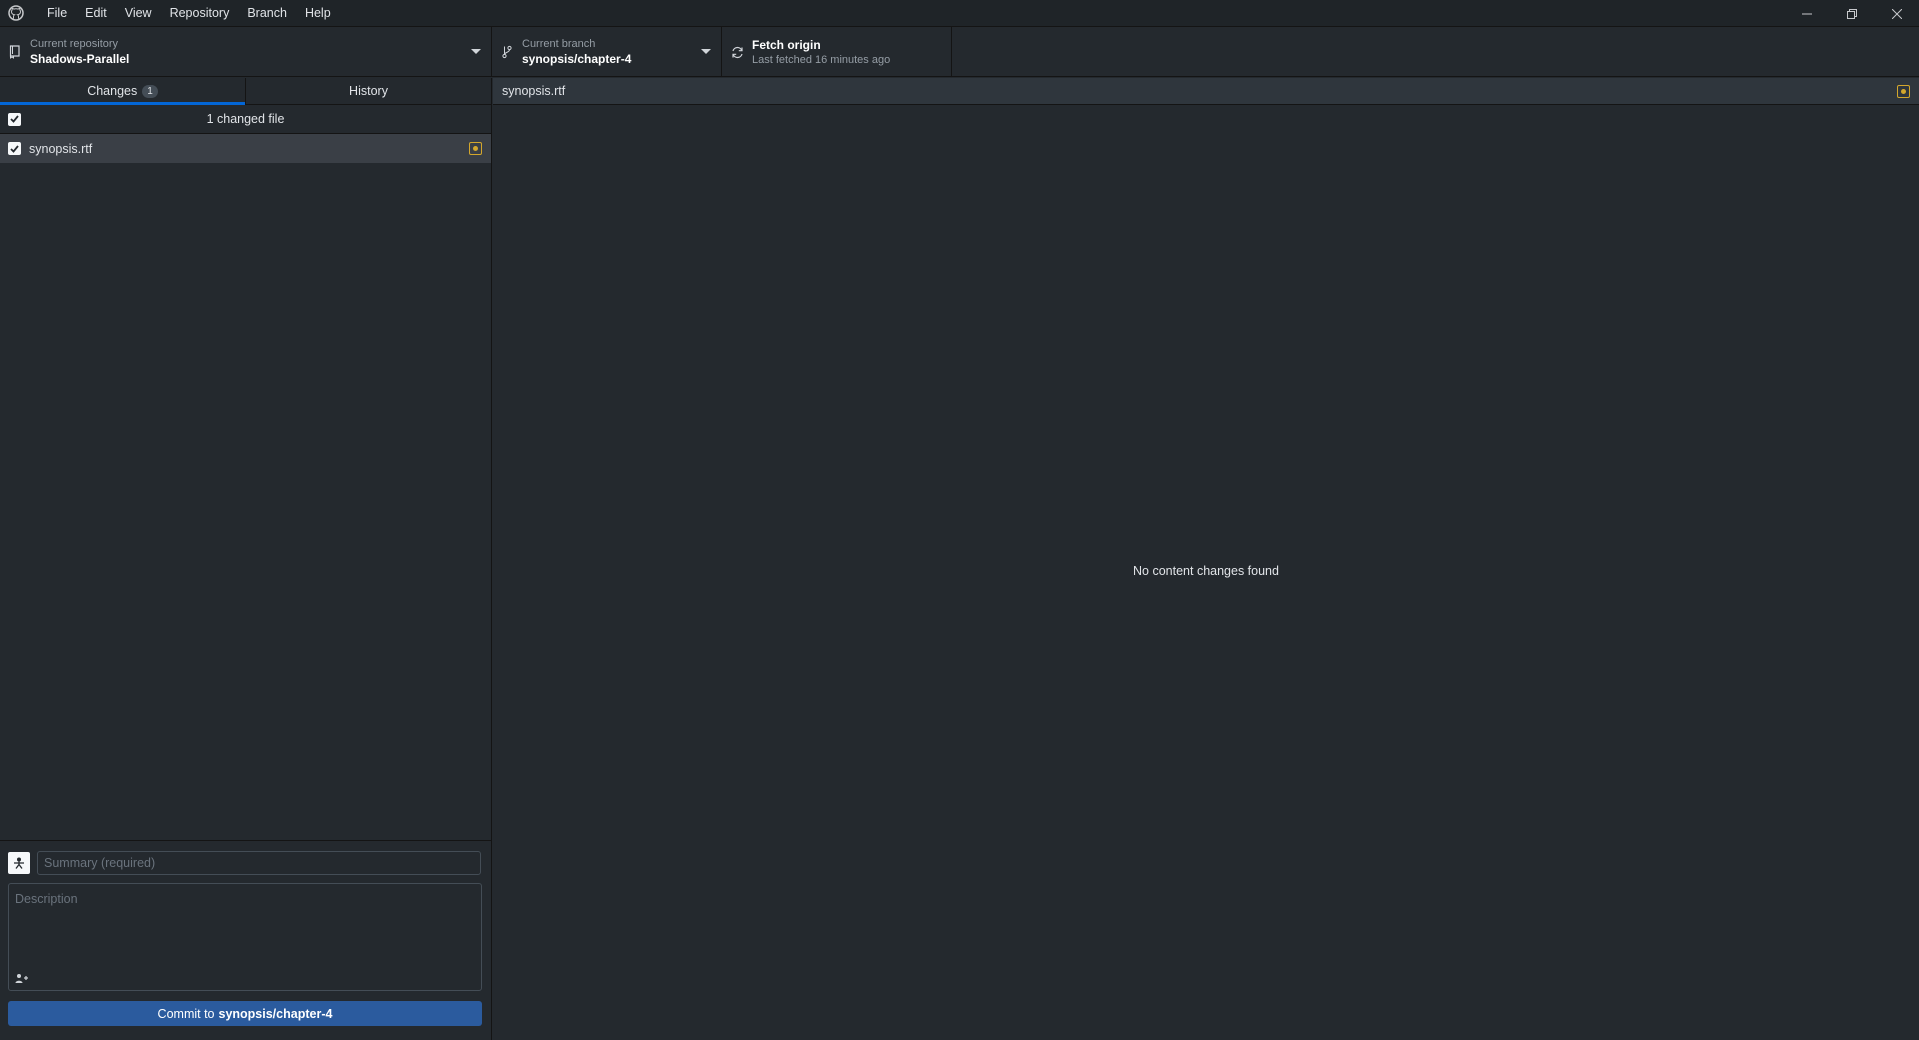 The width and height of the screenshot is (1919, 1040). What do you see at coordinates (61, 148) in the screenshot?
I see `file-name: synopsis.rtf` at bounding box center [61, 148].